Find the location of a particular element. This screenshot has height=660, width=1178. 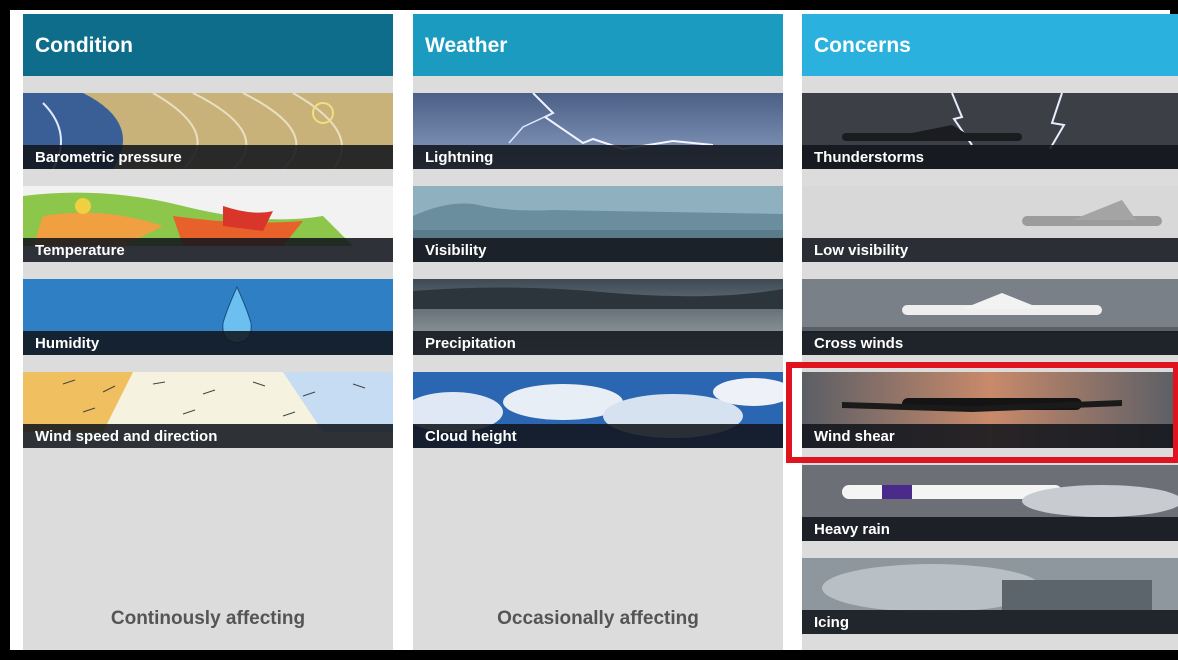

weather-header: Weather is located at coordinates (598, 45).